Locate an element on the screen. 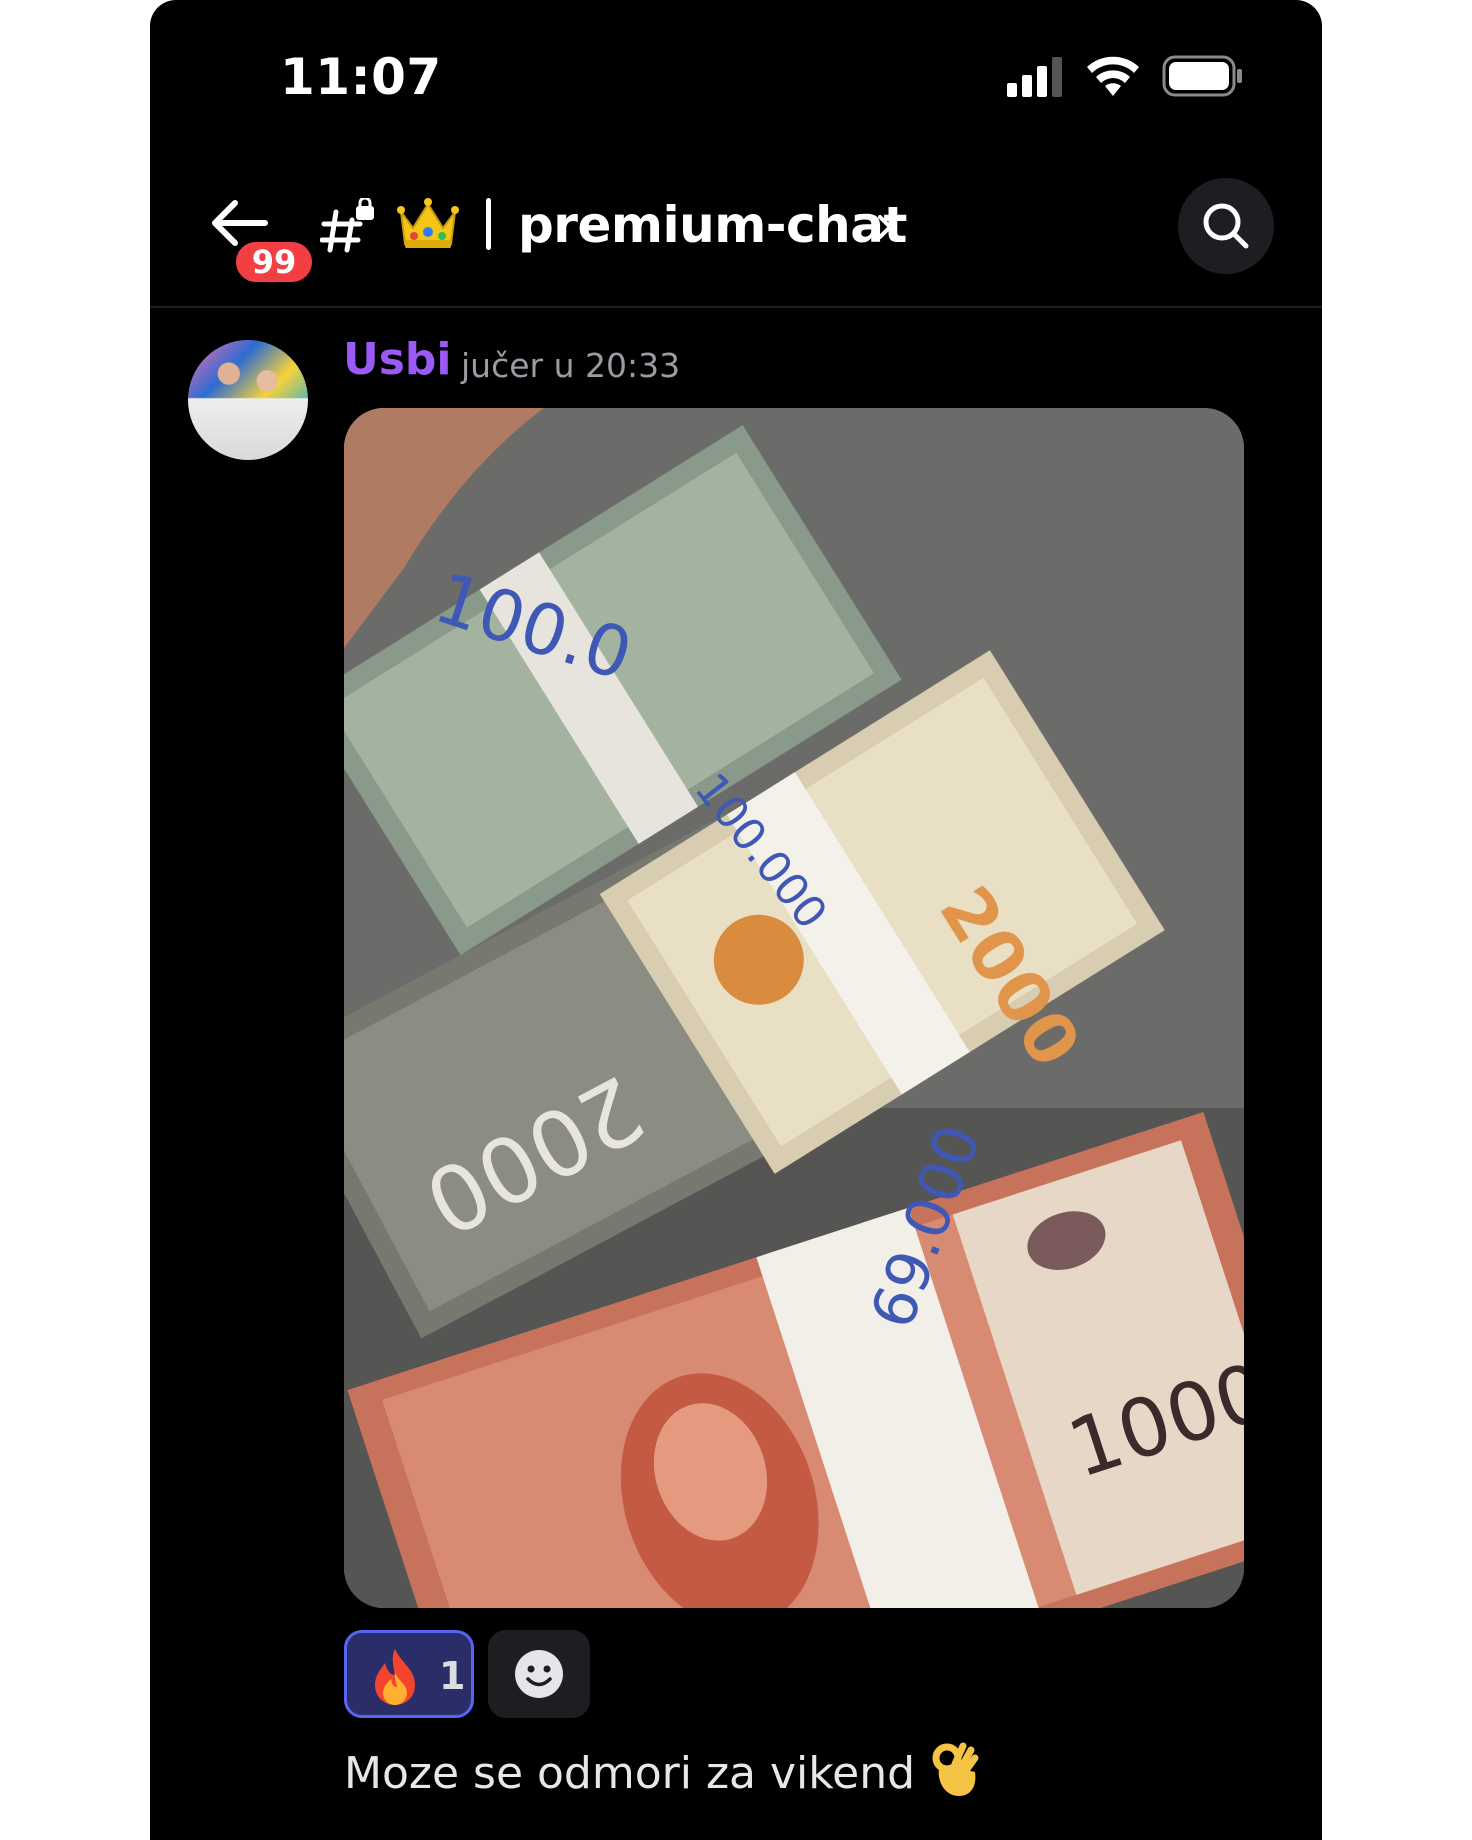 The image size is (1472, 1840). crown-emoji is located at coordinates (428, 223).